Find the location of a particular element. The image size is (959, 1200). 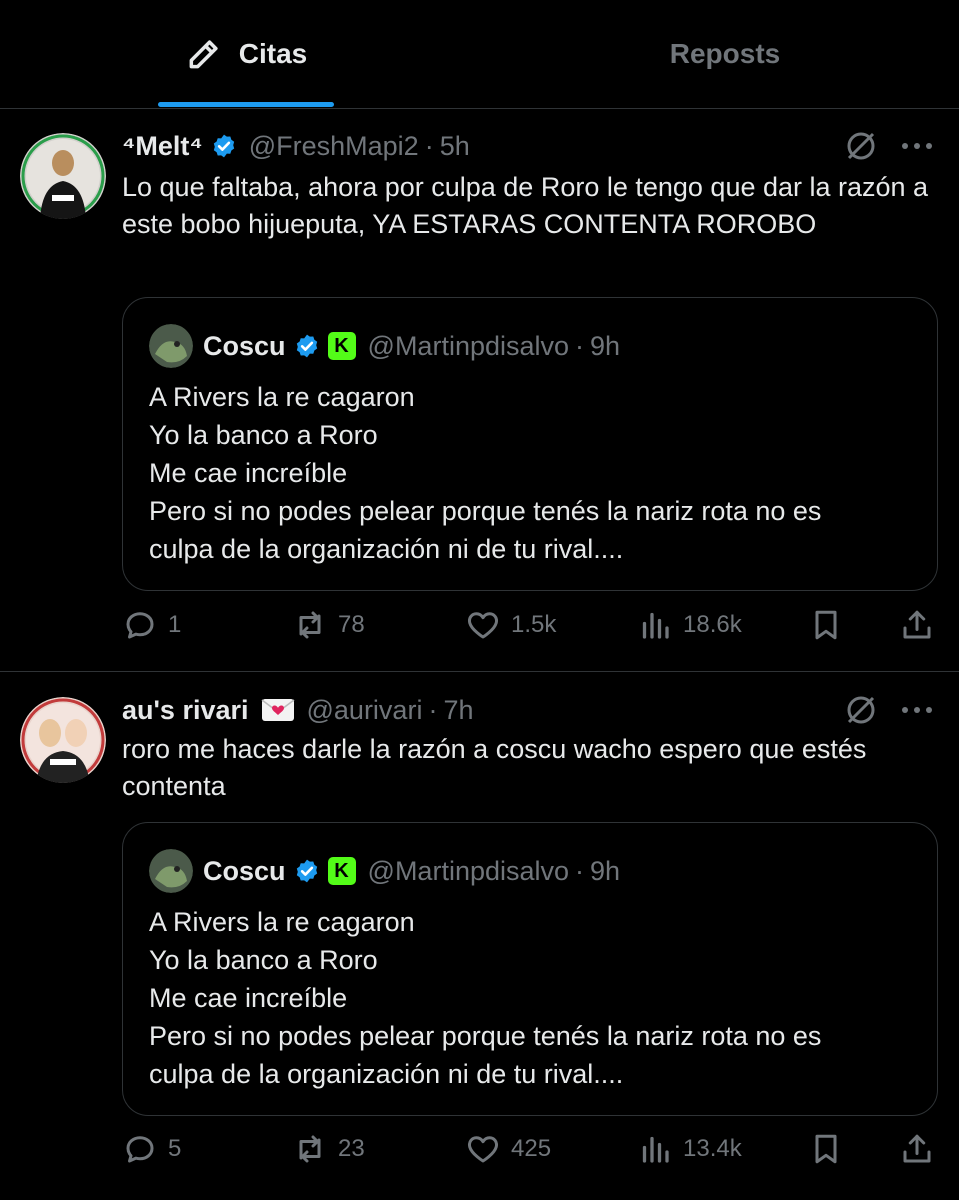

tab-reposts-label: Reposts is located at coordinates (725, 53).